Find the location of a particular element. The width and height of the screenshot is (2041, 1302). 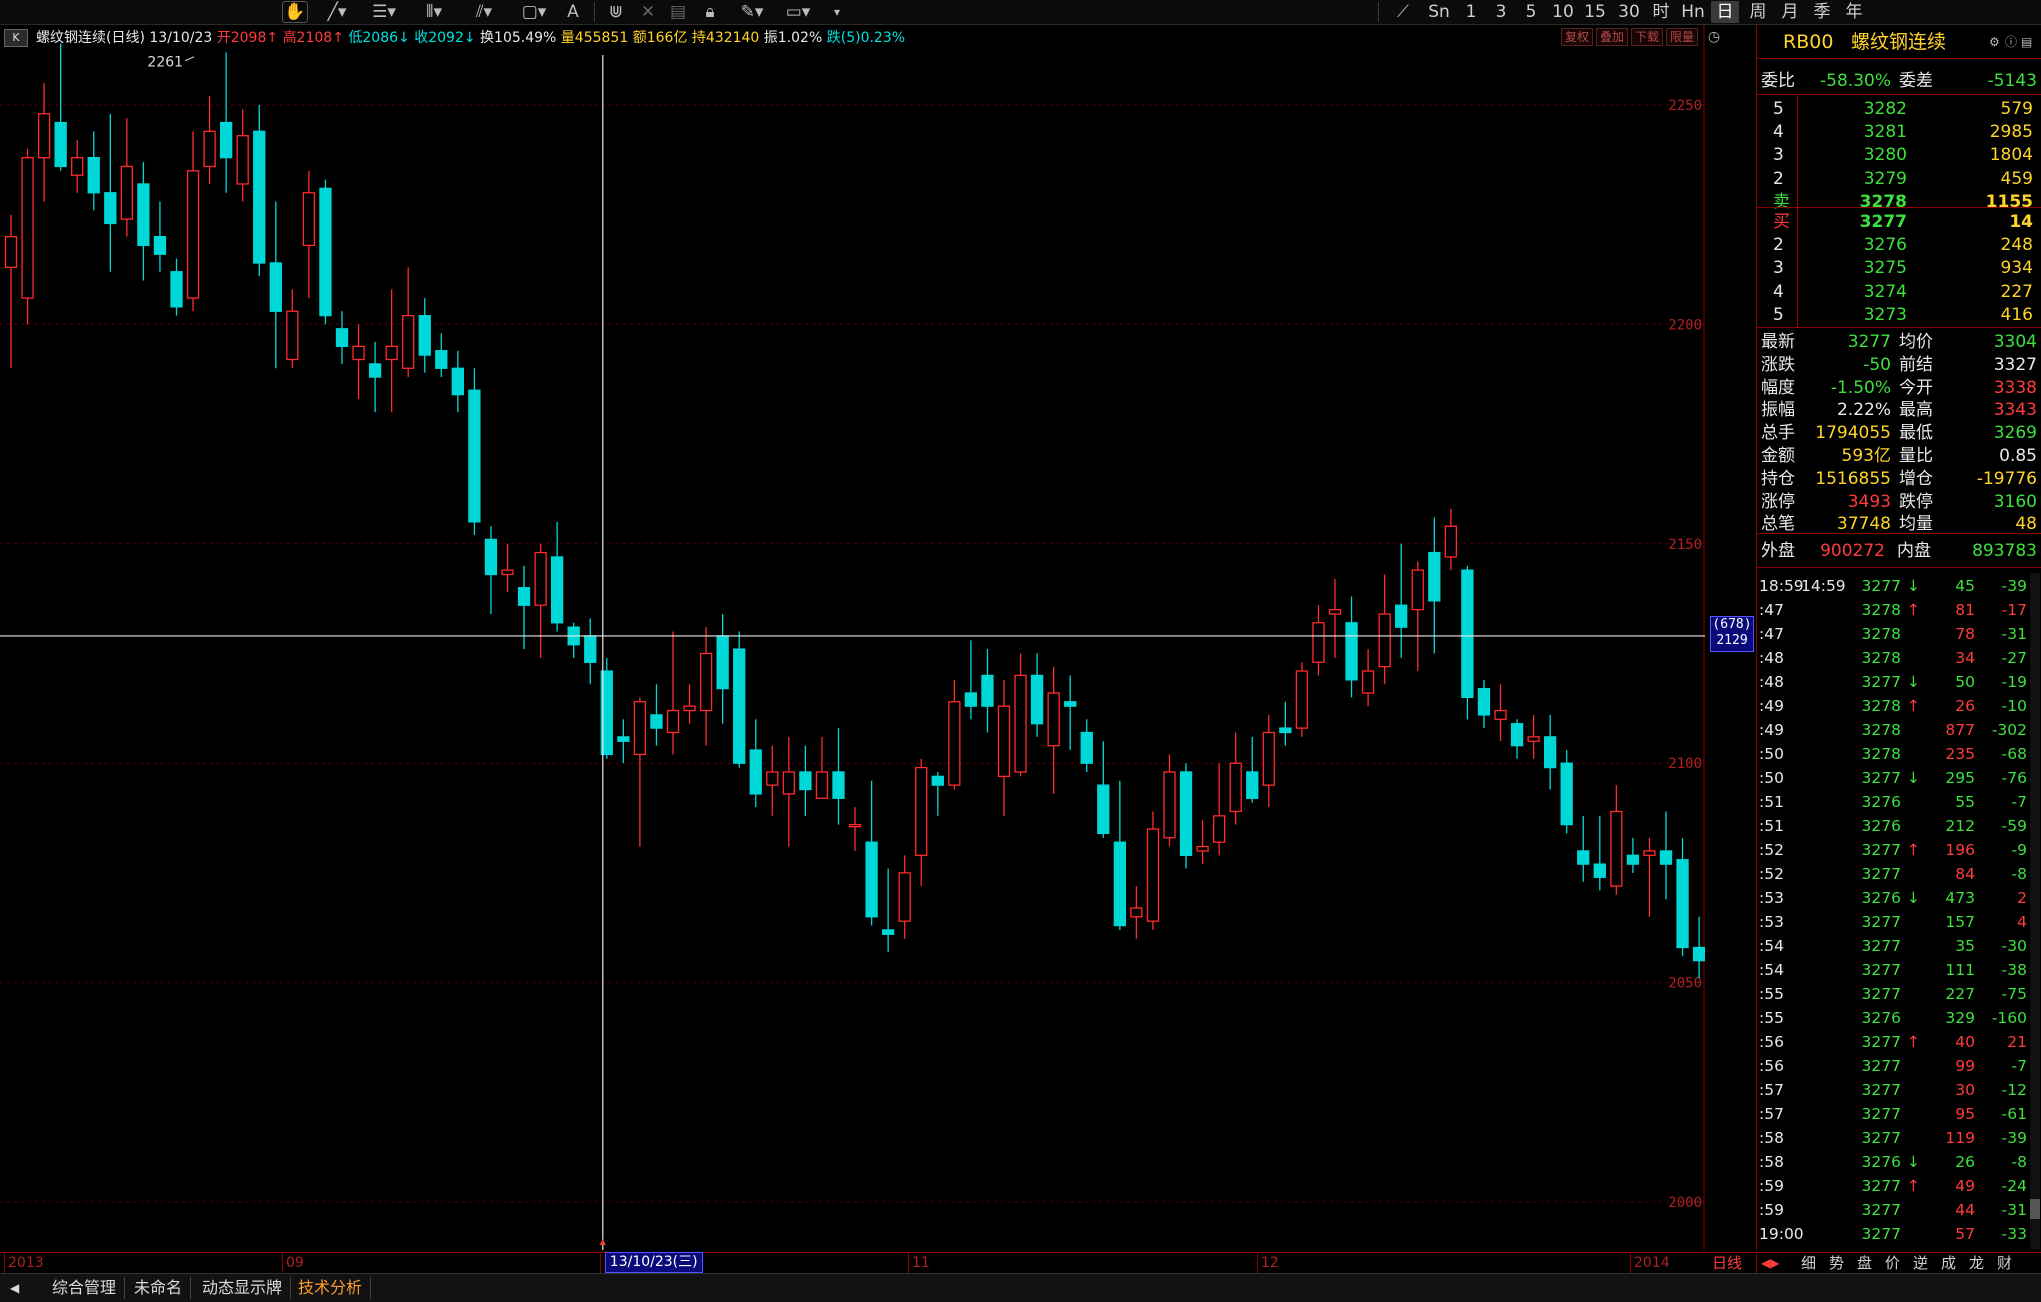

ask-row: 5 3282 579 is located at coordinates (1899, 109).